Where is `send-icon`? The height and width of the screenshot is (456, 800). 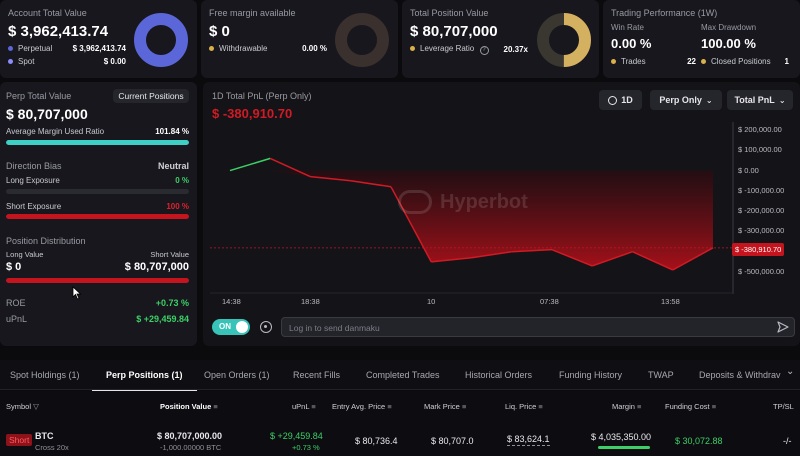 send-icon is located at coordinates (783, 327).